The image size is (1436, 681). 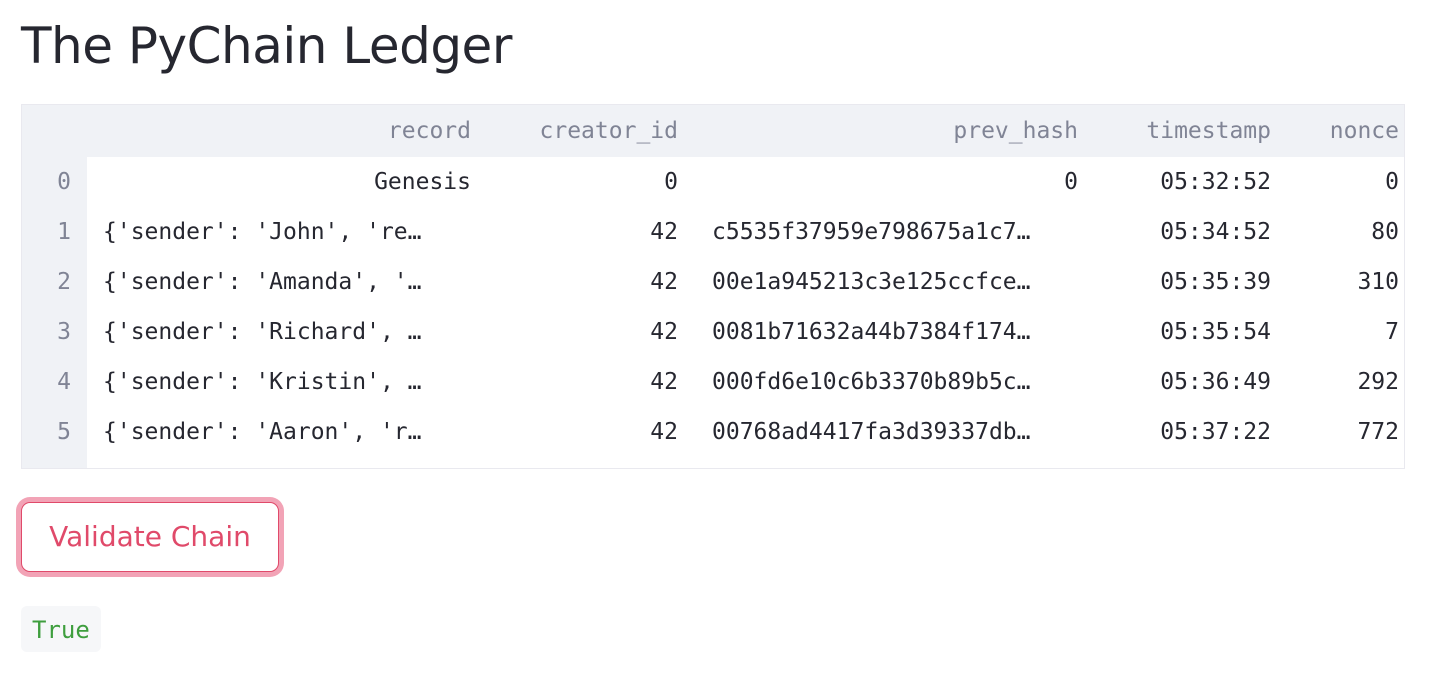 I want to click on page-title: The PyChain Ledger, so click(x=266, y=46).